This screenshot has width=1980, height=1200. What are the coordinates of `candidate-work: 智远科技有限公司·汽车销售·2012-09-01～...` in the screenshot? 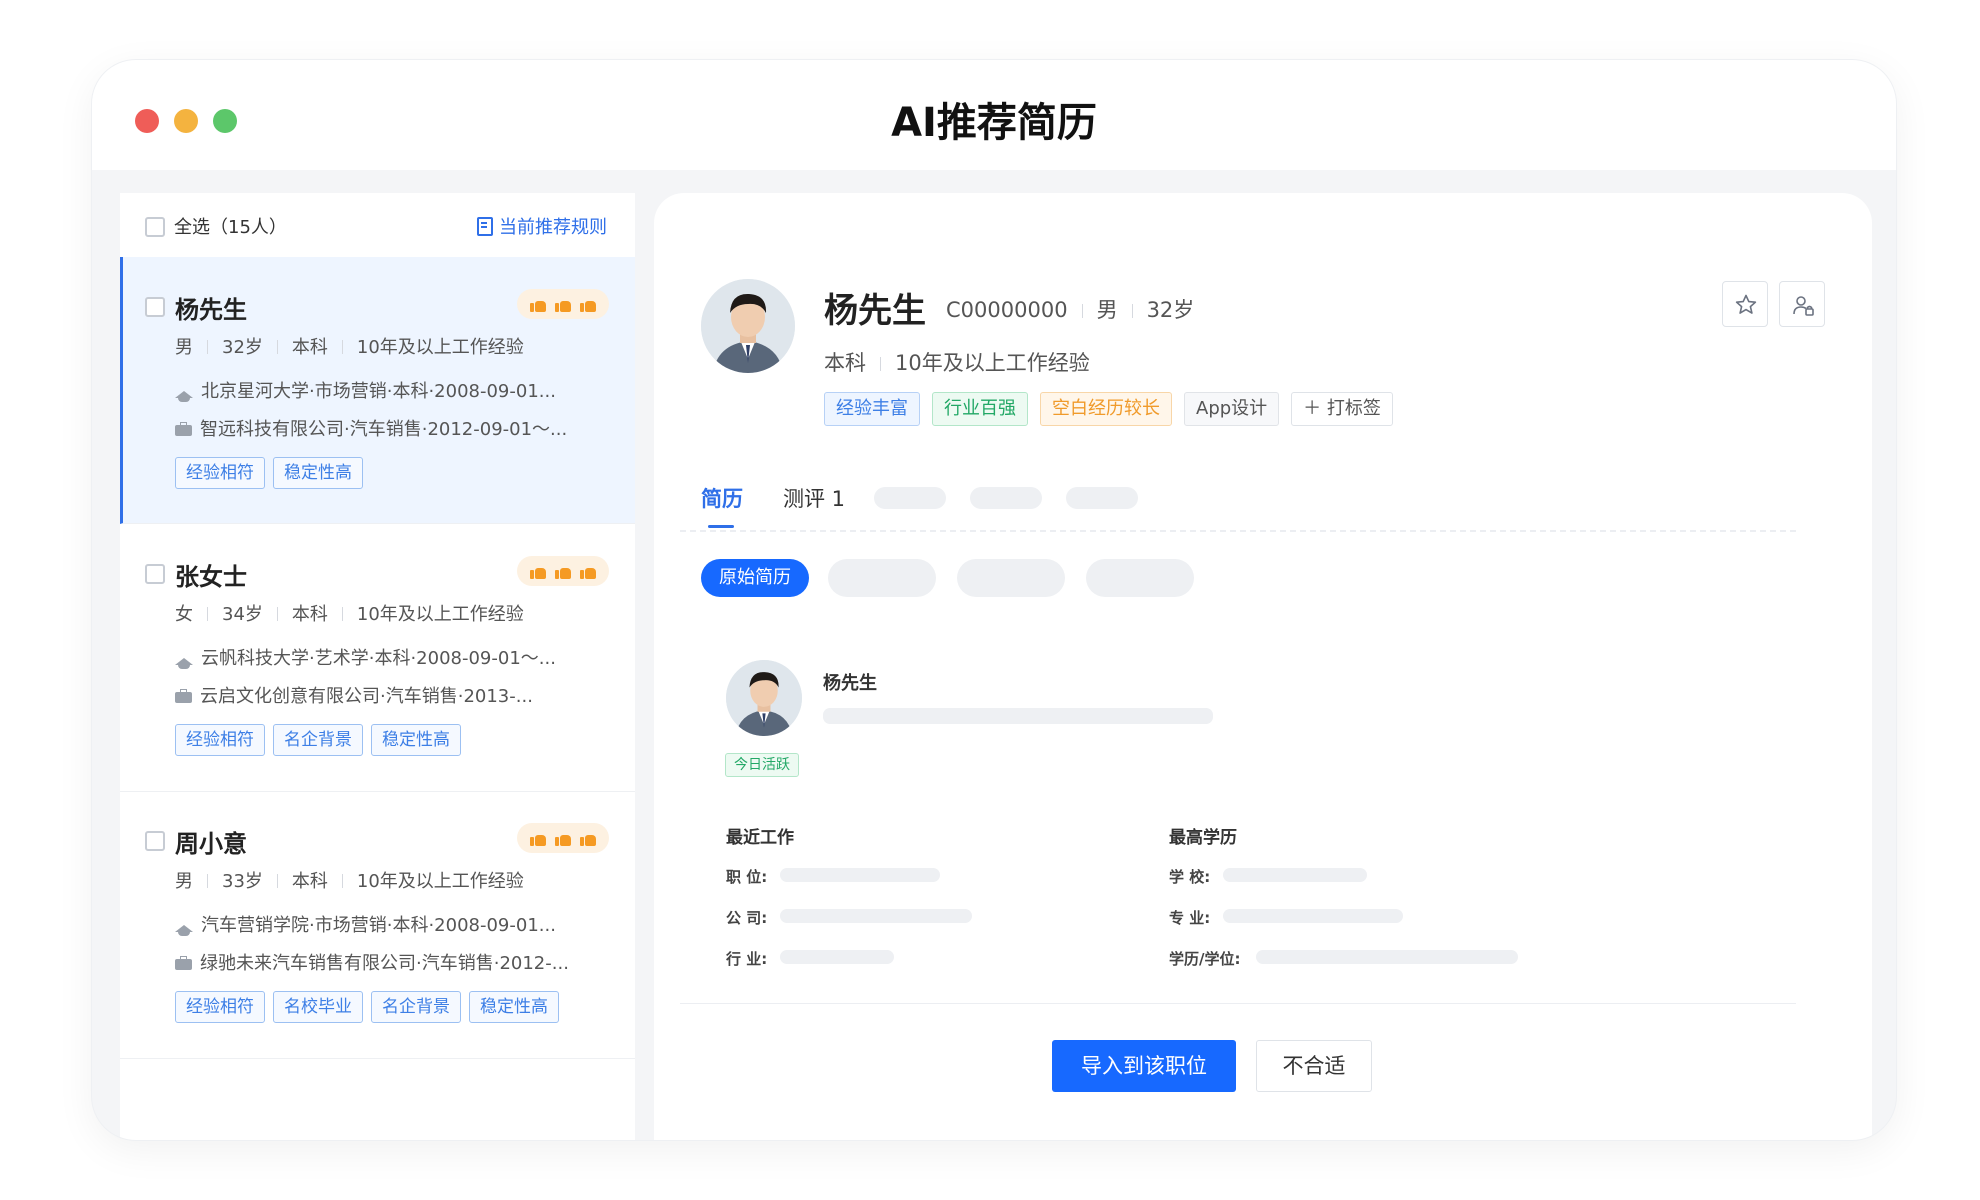 It's located at (390, 428).